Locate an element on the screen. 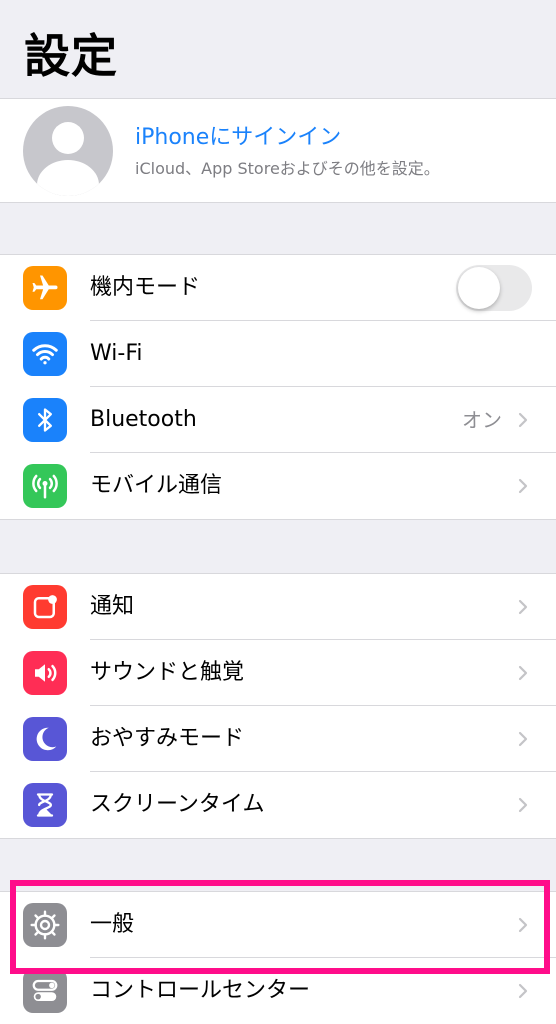 Image resolution: width=556 pixels, height=1024 pixels. sounds-row: サウンドと触覚 is located at coordinates (278, 673).